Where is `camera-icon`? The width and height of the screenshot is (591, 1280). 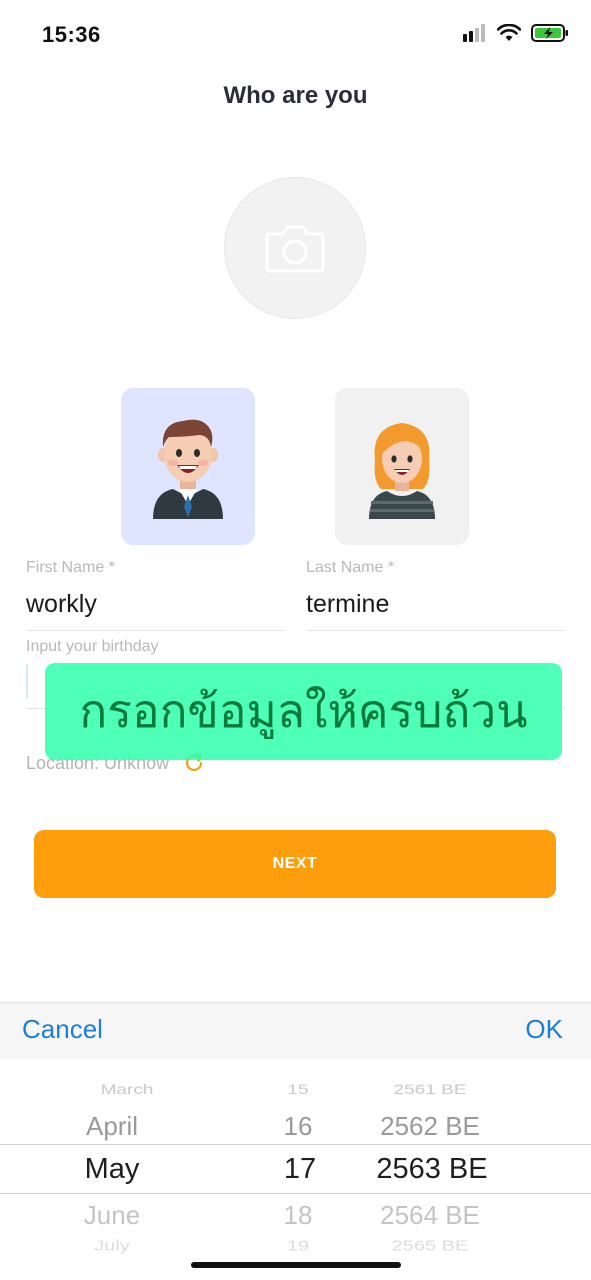
camera-icon is located at coordinates (295, 249).